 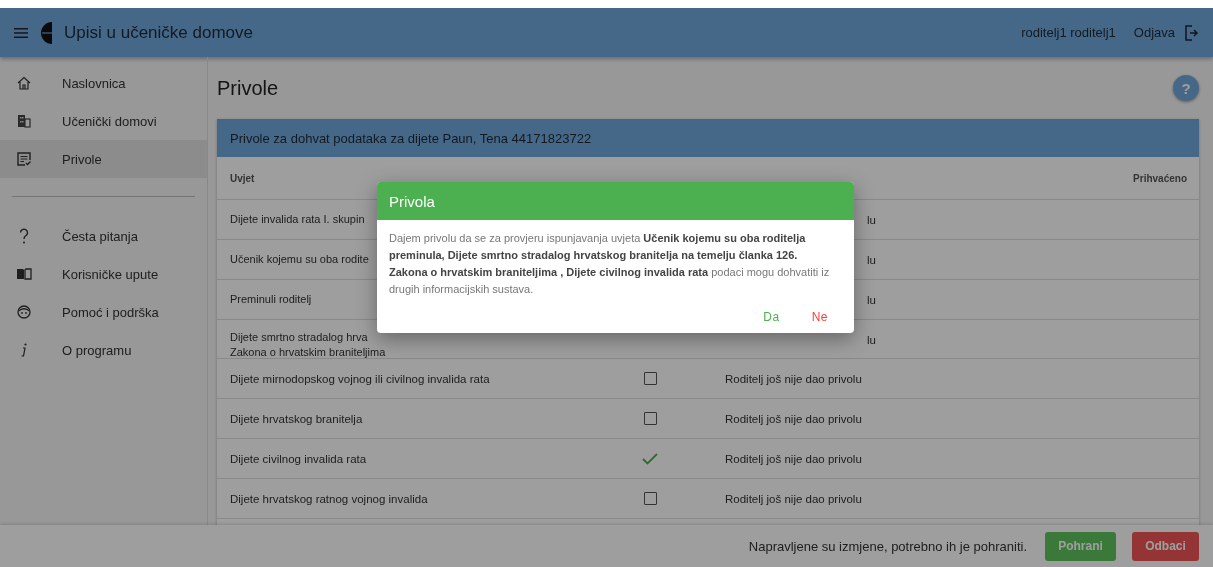 I want to click on nav-item: Učenički domovi, so click(x=103, y=121).